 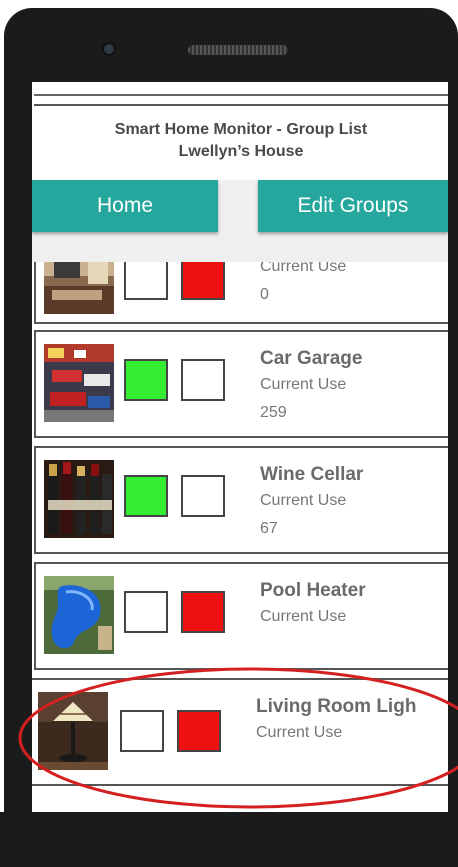 What do you see at coordinates (73, 731) in the screenshot?
I see `lamp-photo-icon` at bounding box center [73, 731].